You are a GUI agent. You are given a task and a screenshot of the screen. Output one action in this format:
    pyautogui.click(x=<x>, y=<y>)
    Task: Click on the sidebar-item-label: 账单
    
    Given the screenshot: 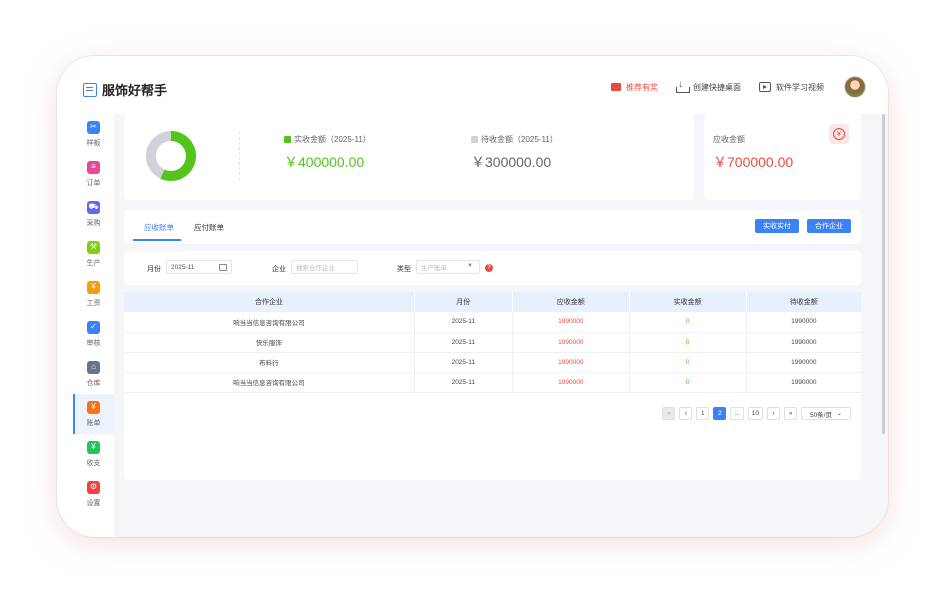 What is the action you would take?
    pyautogui.click(x=93, y=423)
    